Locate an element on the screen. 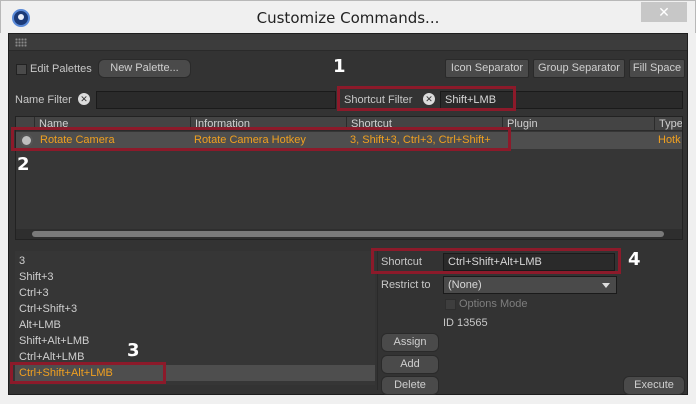 The image size is (696, 404). list-item: Shift+3 is located at coordinates (195, 277).